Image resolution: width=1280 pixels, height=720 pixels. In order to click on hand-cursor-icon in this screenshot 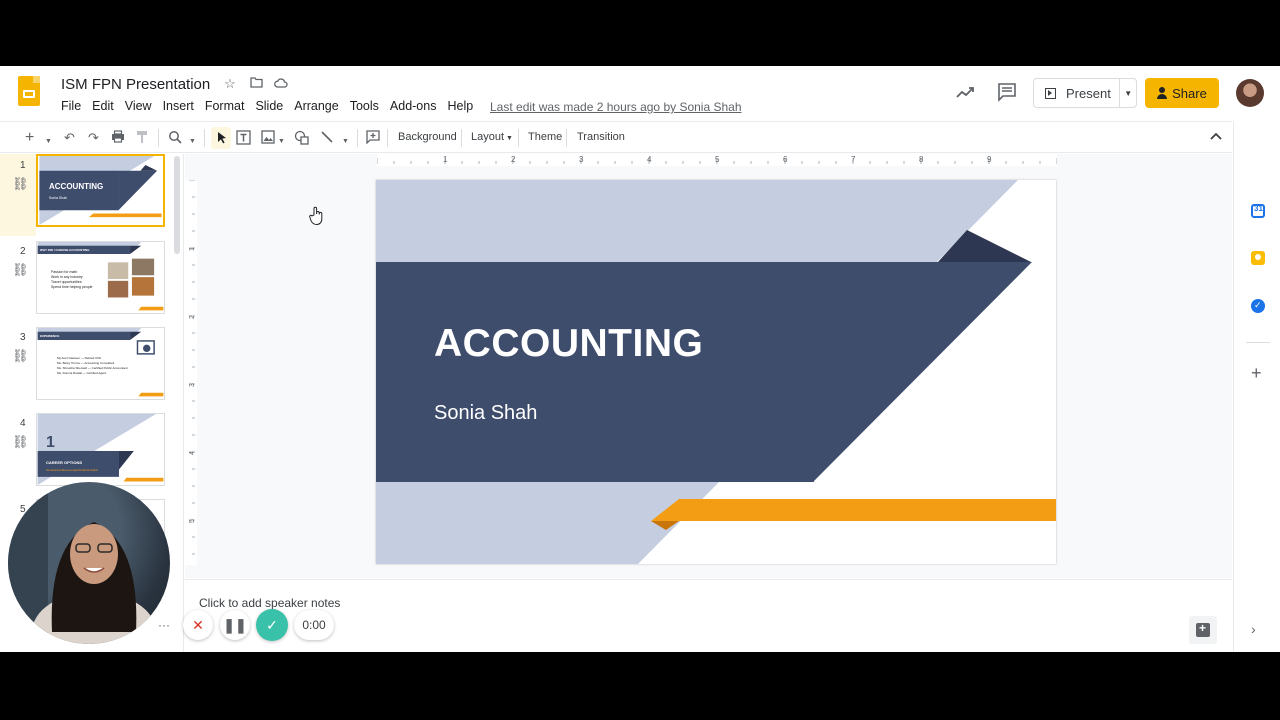, I will do `click(317, 218)`.